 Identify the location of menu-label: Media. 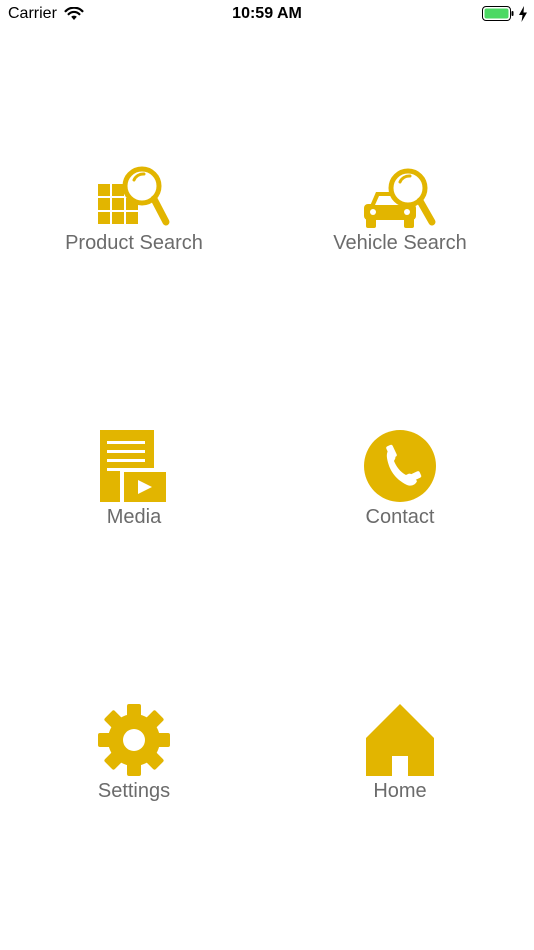
(134, 517).